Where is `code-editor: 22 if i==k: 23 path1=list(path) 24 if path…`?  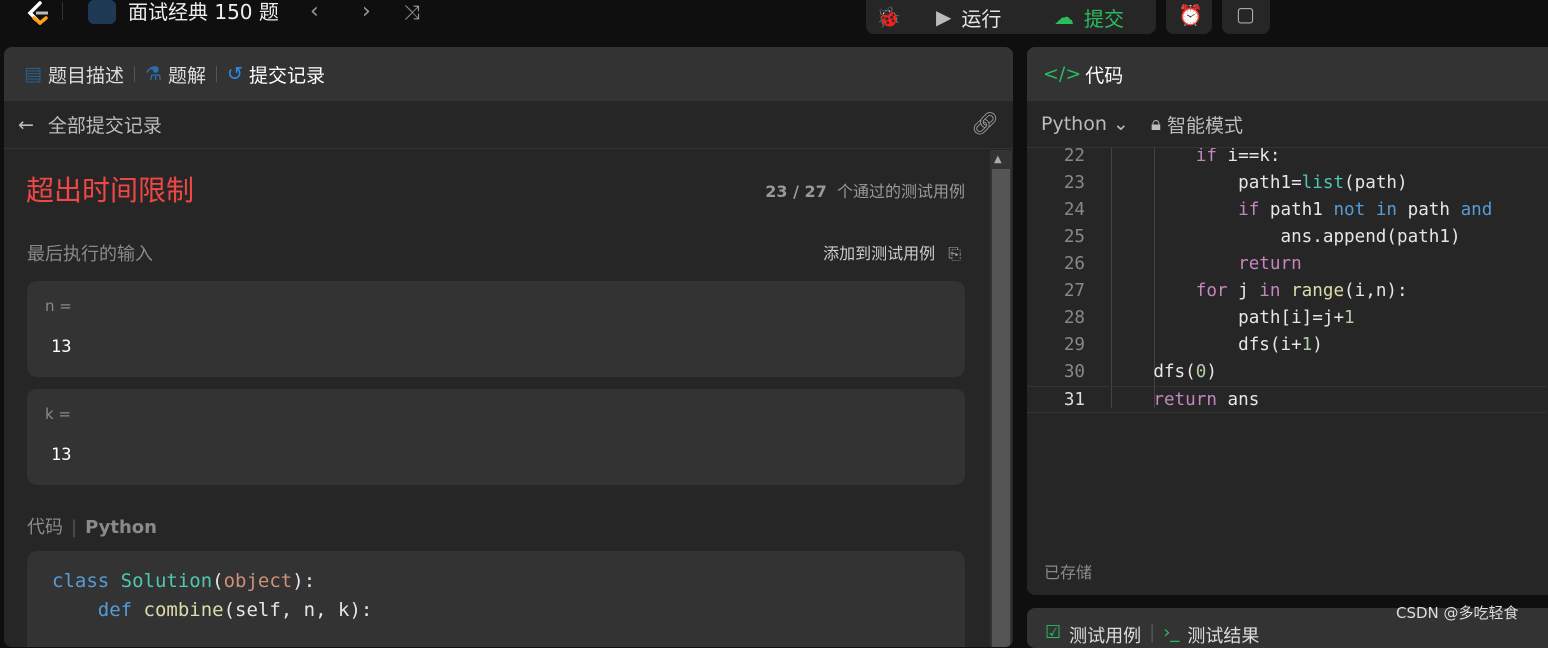 code-editor: 22 if i==k: 23 path1=list(path) 24 if path… is located at coordinates (1287, 283).